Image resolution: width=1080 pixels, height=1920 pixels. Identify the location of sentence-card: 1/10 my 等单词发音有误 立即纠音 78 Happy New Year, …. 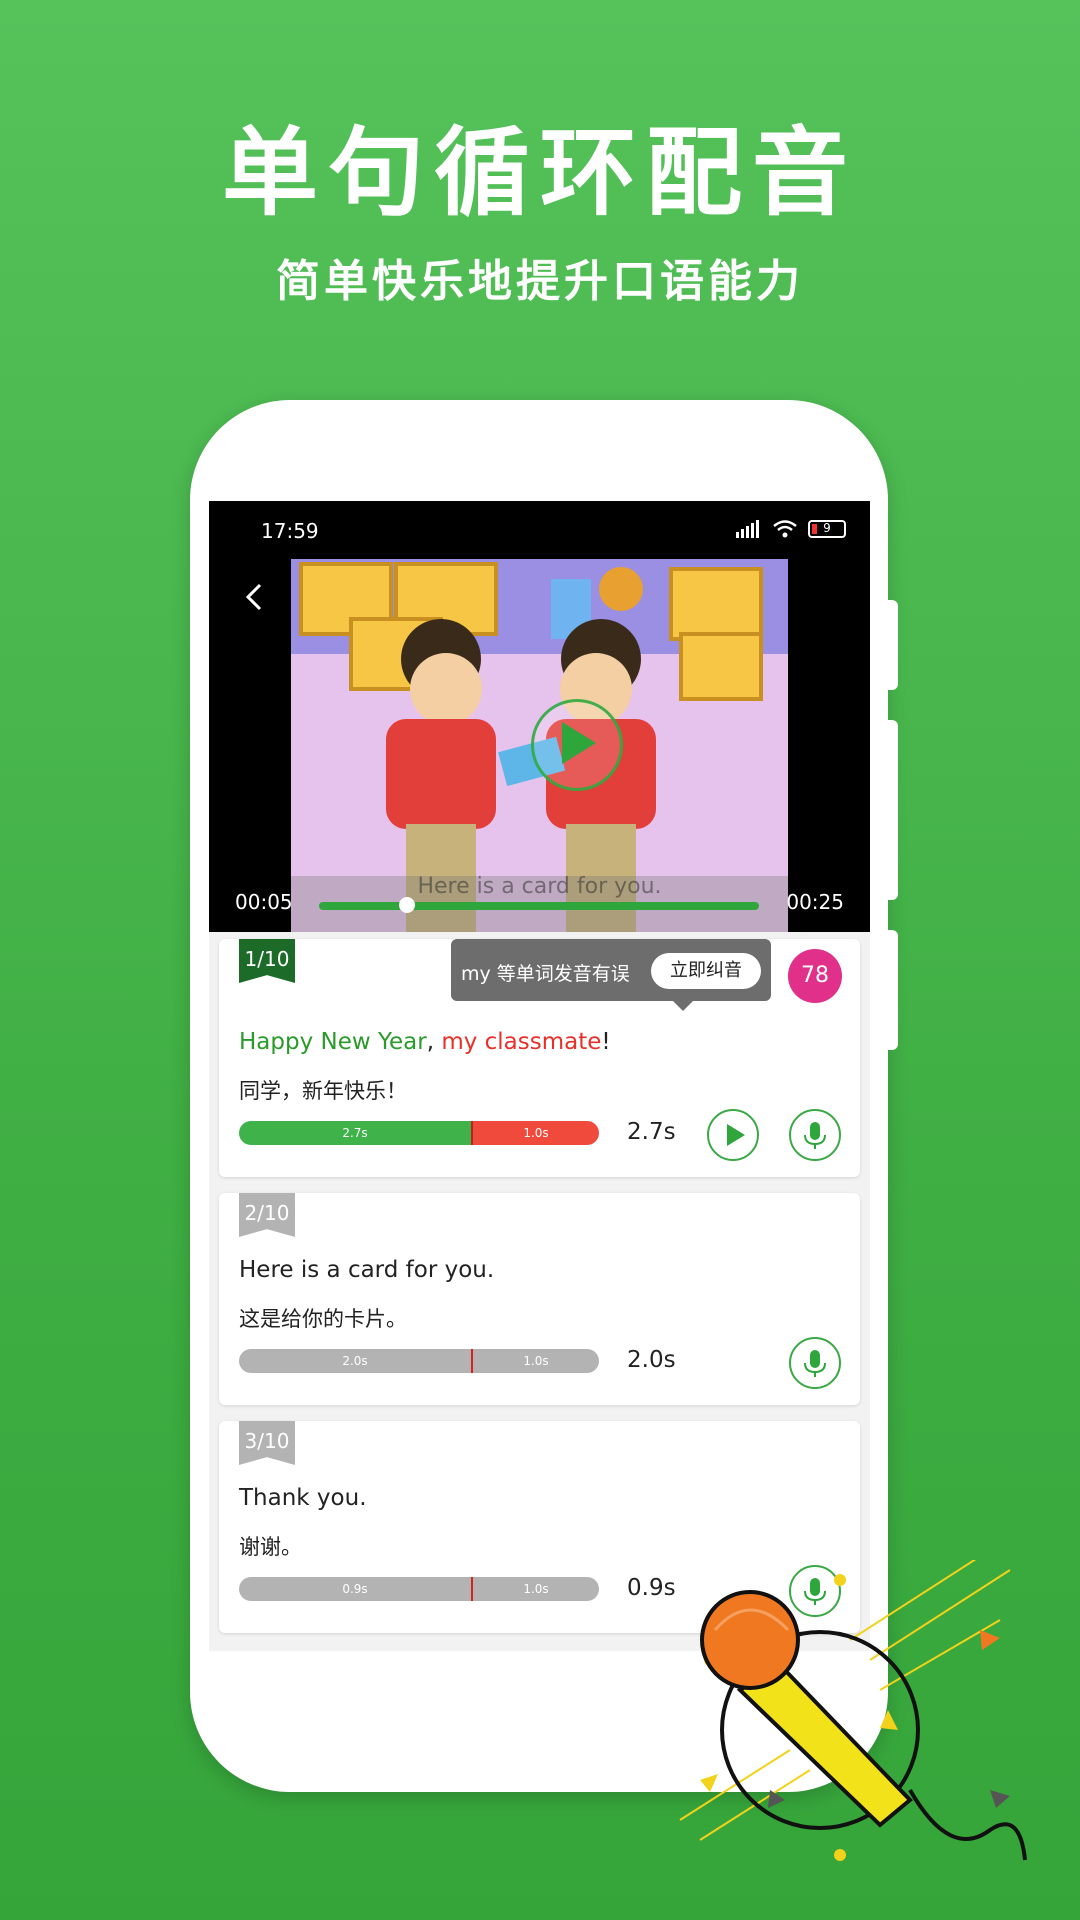
(539, 1058).